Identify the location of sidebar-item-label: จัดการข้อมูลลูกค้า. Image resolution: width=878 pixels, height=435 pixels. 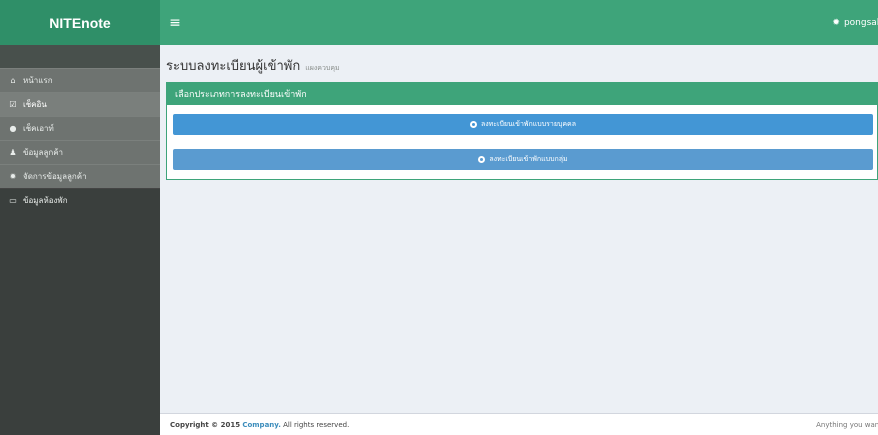
(55, 176).